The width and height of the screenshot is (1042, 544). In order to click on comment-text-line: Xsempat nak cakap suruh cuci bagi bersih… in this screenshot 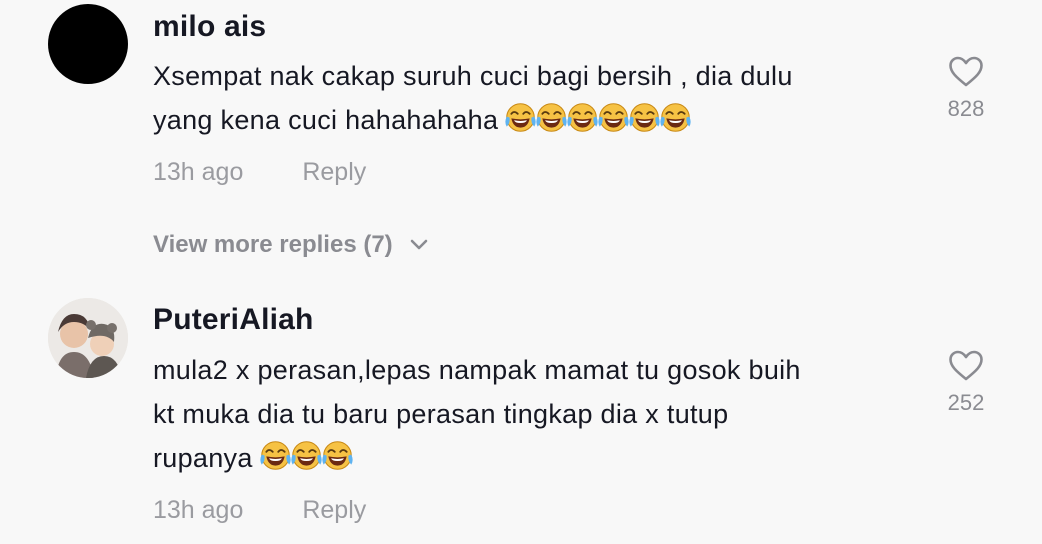, I will do `click(473, 76)`.